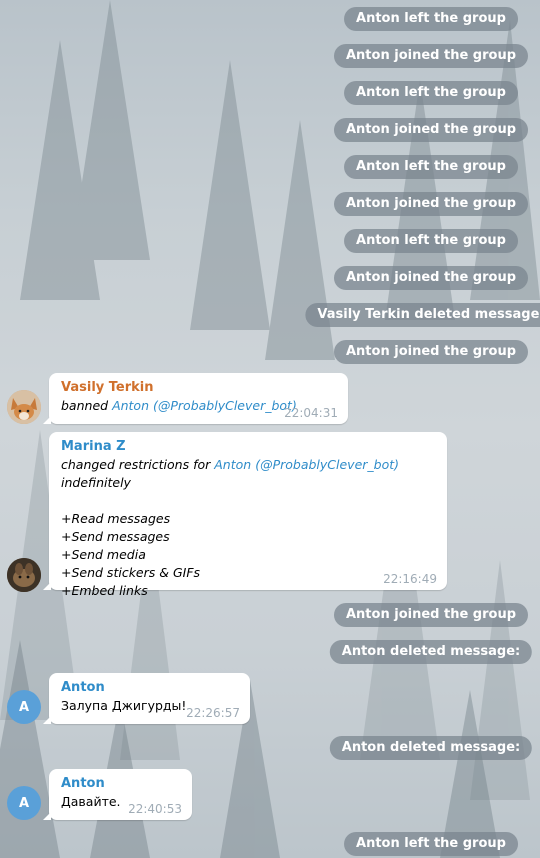 Image resolution: width=540 pixels, height=858 pixels. I want to click on animal-avatar-icon, so click(24, 575).